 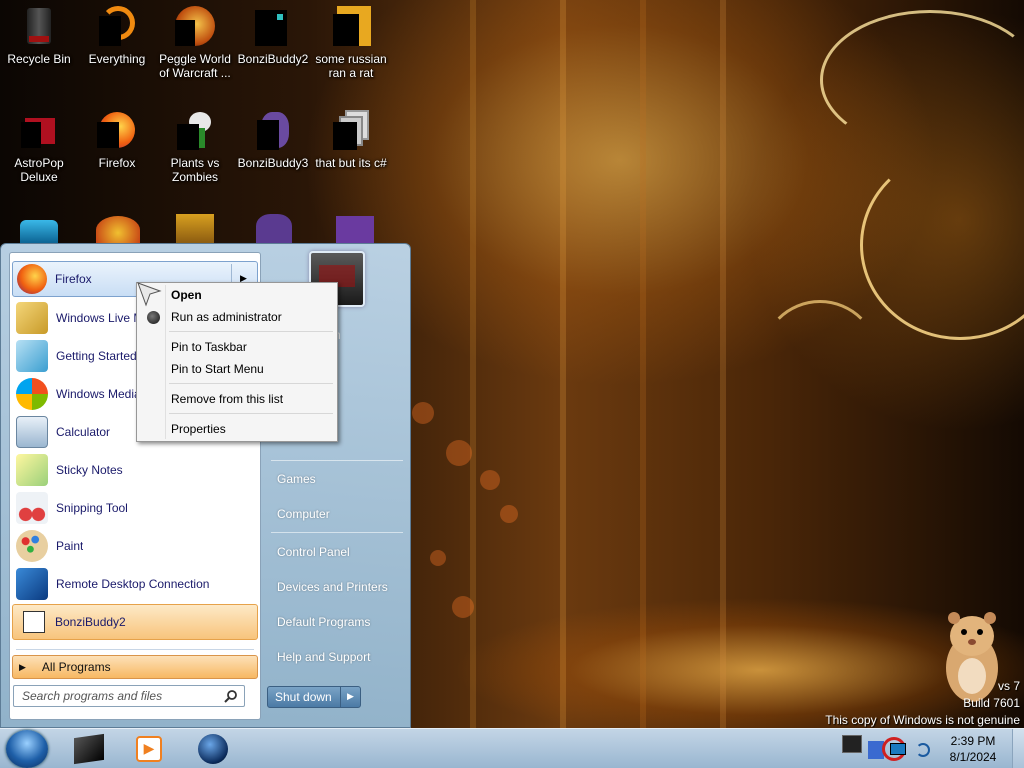 What do you see at coordinates (135, 622) in the screenshot?
I see `start-item-bonzibuddy2: BonziBuddy2` at bounding box center [135, 622].